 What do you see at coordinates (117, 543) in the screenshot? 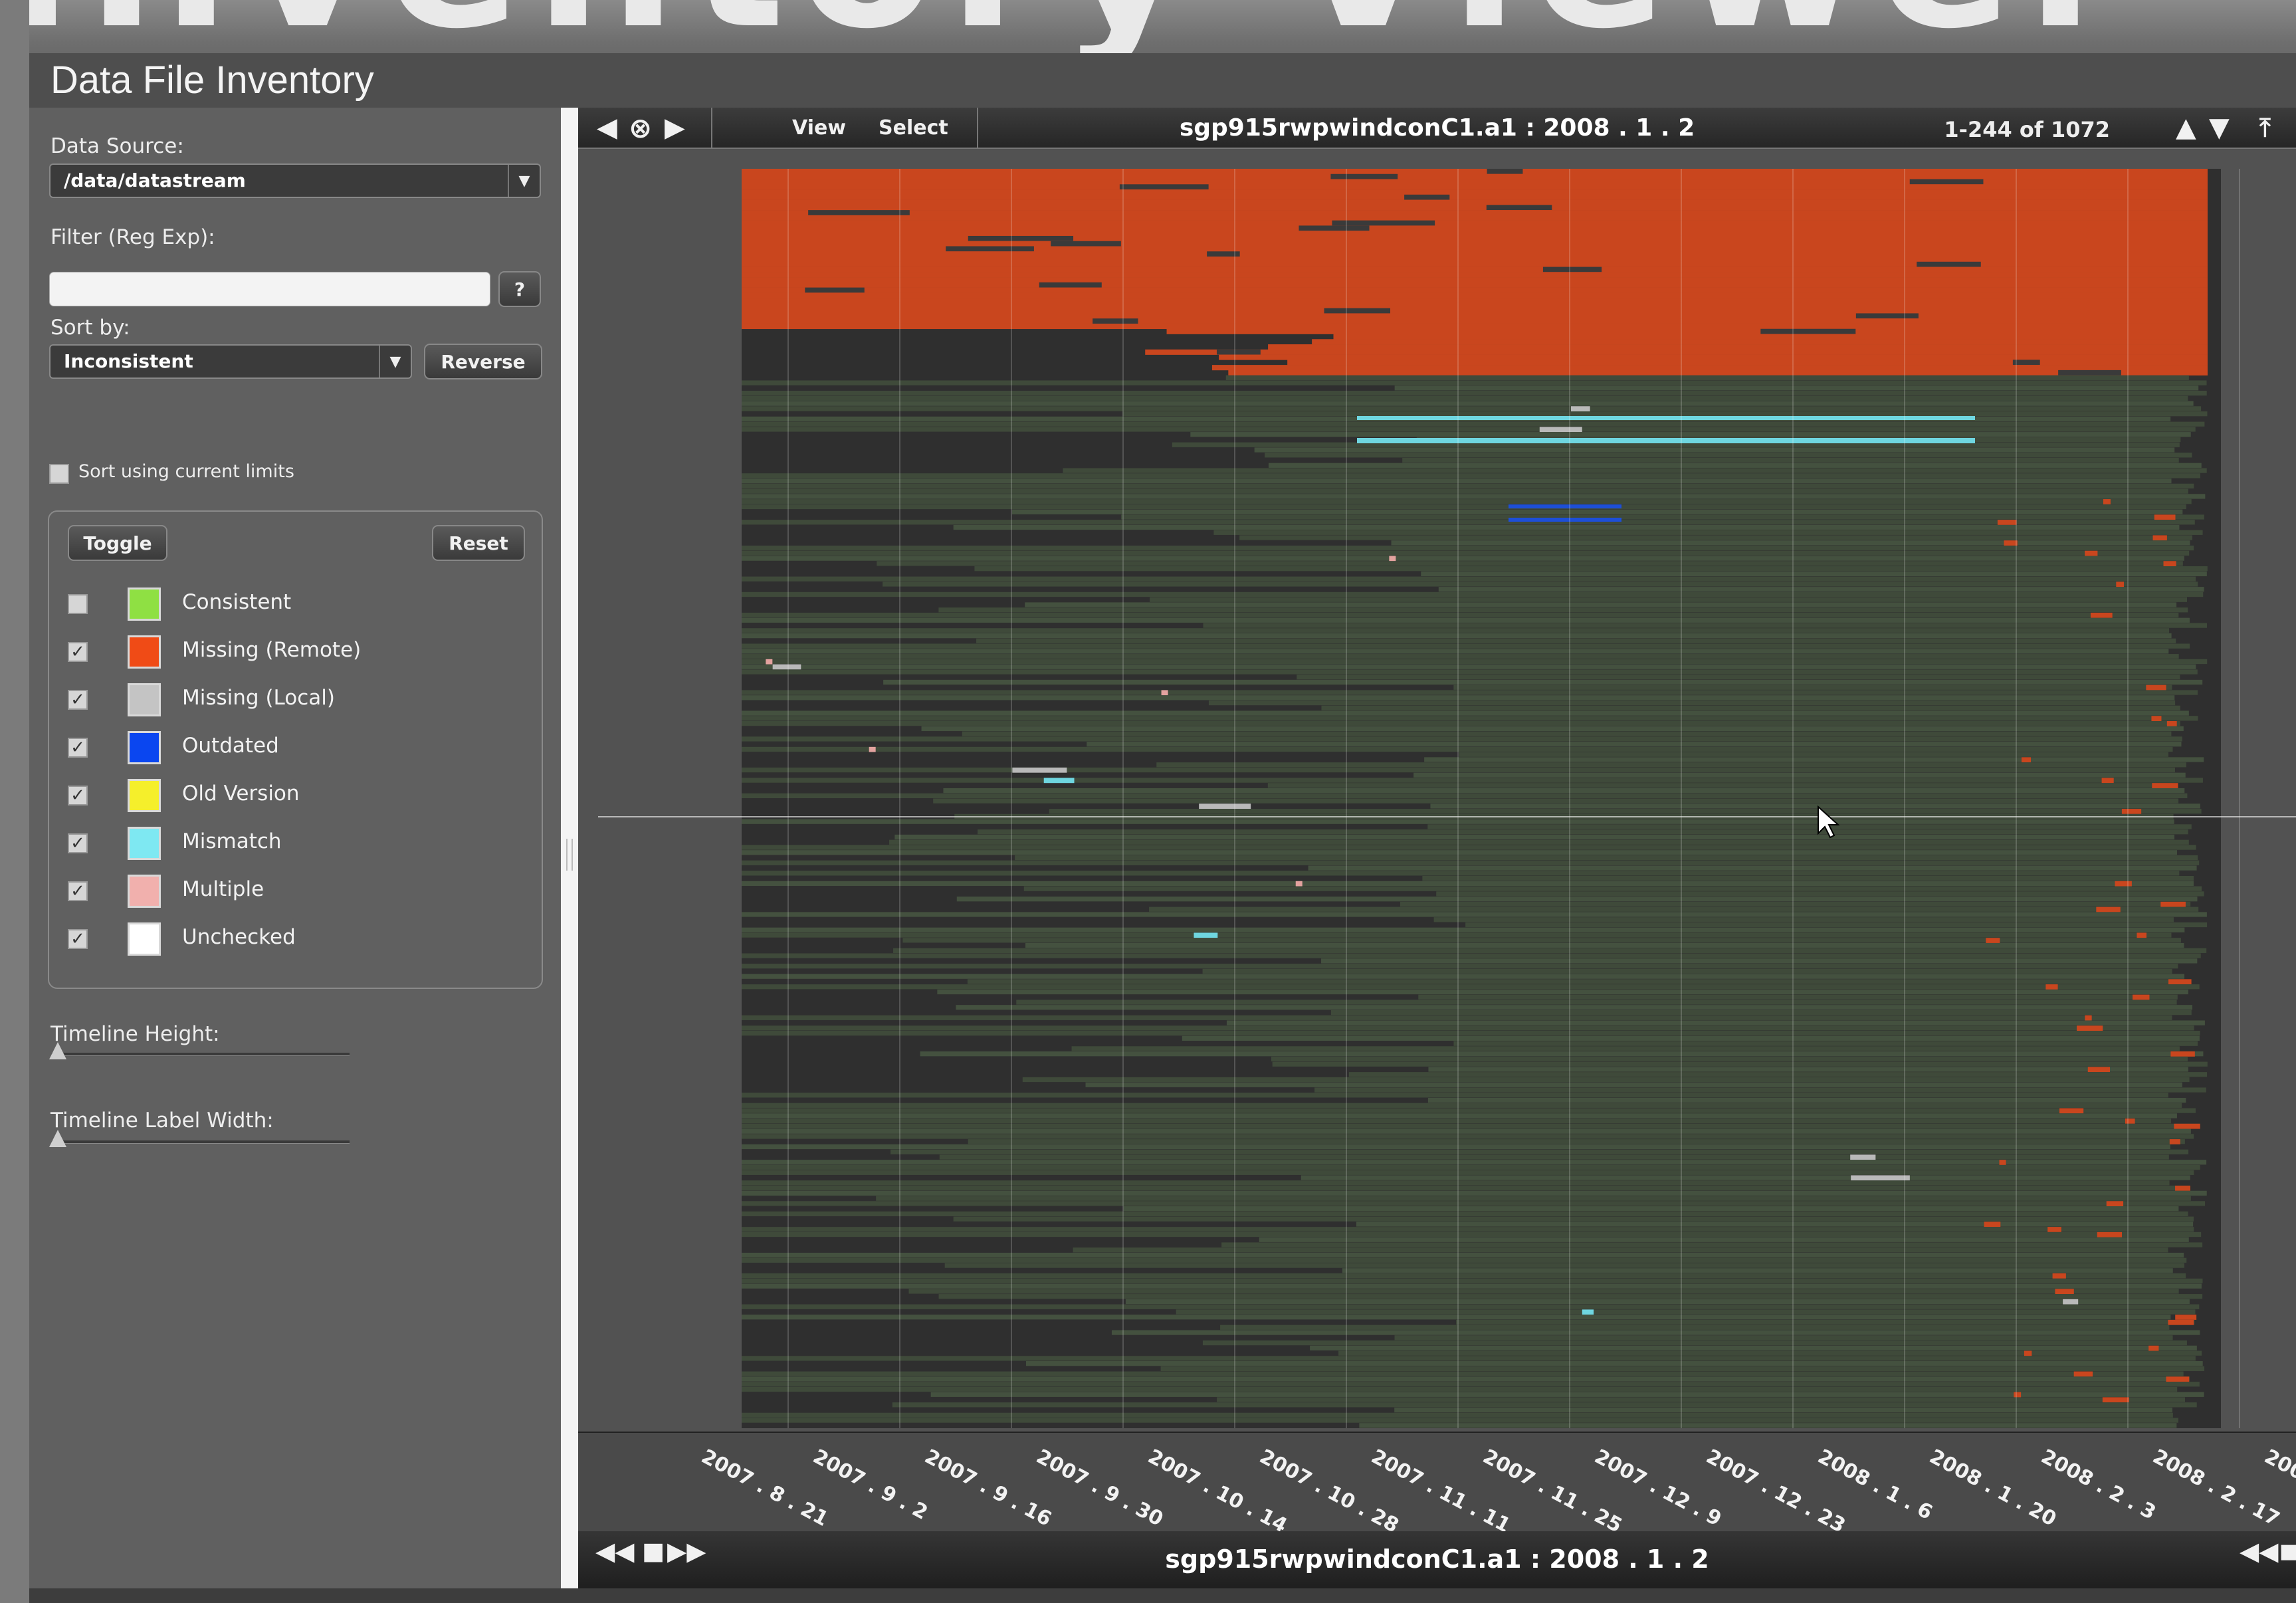
I see `toggle-button: Toggle` at bounding box center [117, 543].